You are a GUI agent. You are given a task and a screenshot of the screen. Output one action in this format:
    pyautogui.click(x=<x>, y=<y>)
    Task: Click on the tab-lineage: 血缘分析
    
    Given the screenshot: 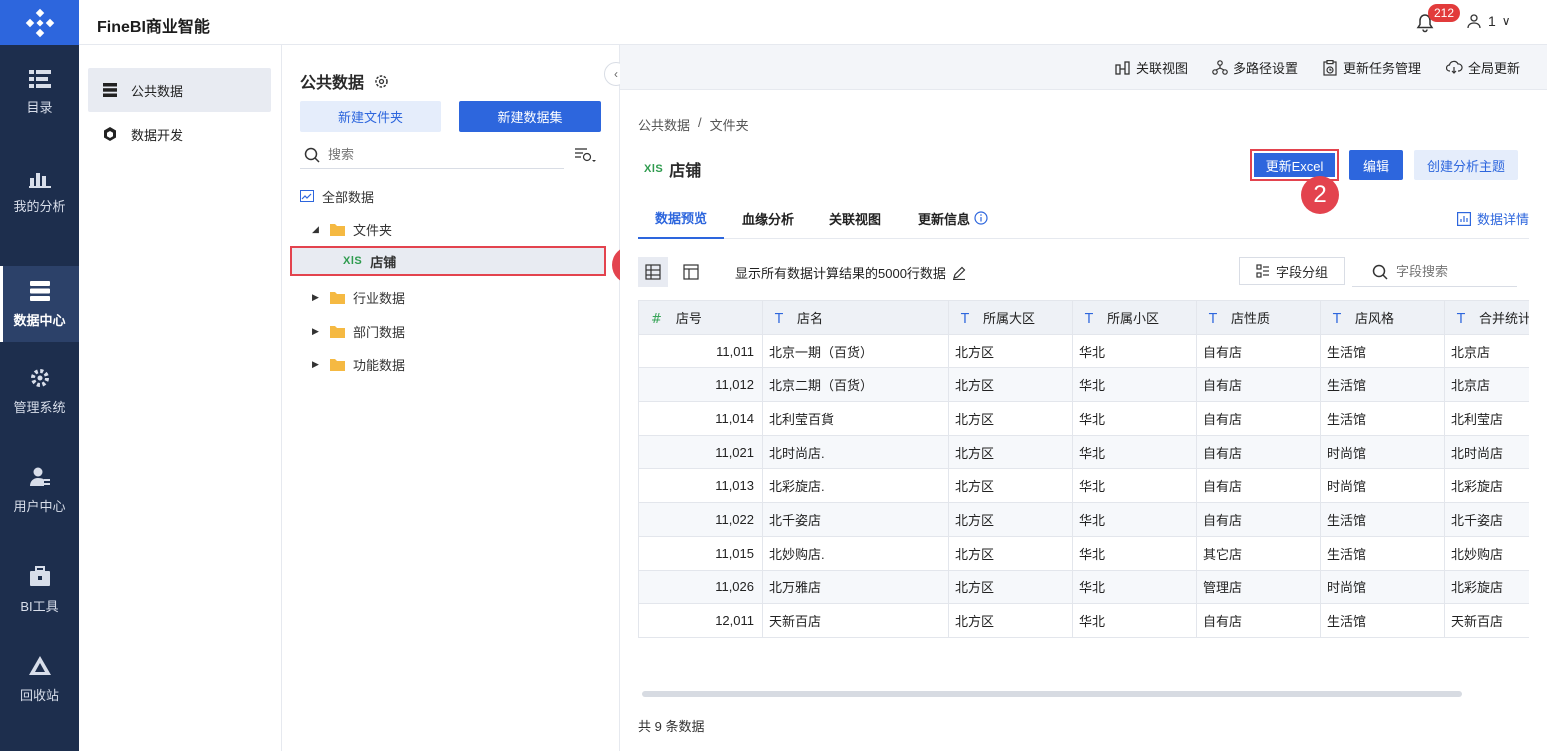 What is the action you would take?
    pyautogui.click(x=768, y=218)
    